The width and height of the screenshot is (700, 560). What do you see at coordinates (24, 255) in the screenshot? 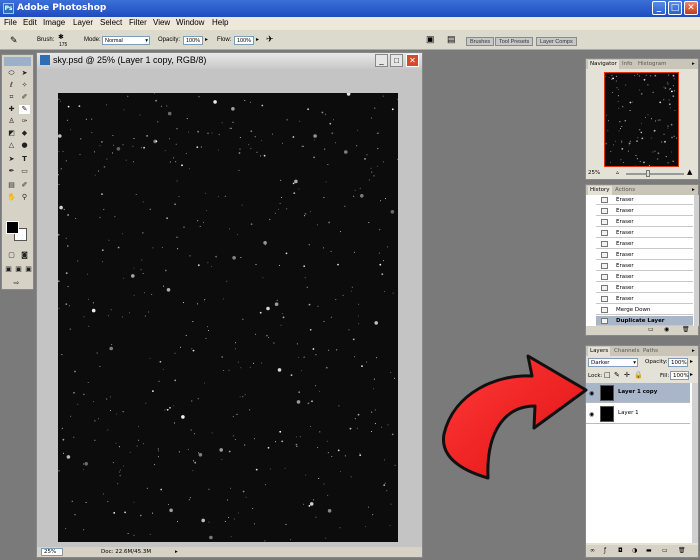
I see `quick-mask-icon: ◙` at bounding box center [24, 255].